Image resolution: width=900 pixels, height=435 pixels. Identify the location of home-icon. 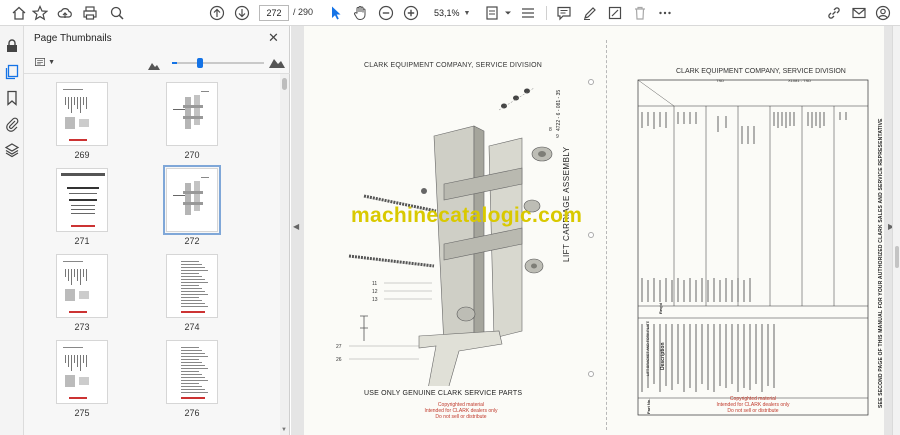
(19, 13).